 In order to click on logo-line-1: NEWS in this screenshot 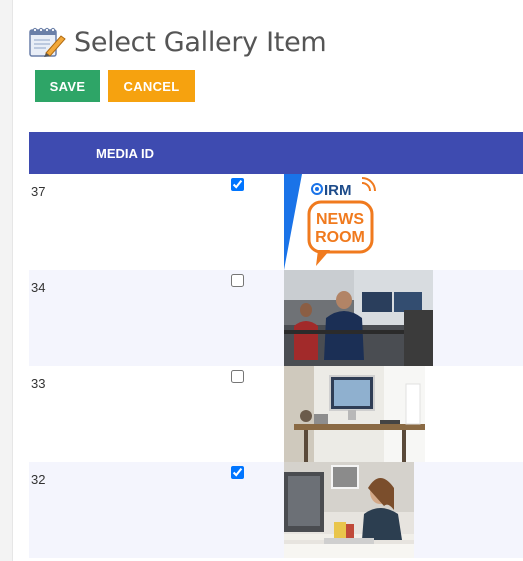, I will do `click(340, 219)`.